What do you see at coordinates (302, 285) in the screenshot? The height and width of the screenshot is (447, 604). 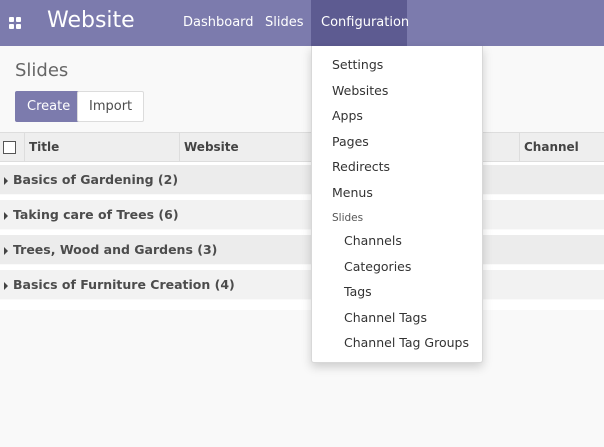 I see `group-row: Basics of Furniture Creation (4)` at bounding box center [302, 285].